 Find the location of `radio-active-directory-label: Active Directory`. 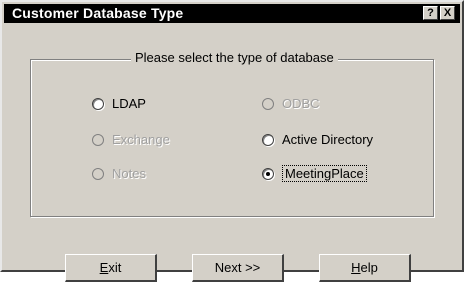

radio-active-directory-label: Active Directory is located at coordinates (328, 139).